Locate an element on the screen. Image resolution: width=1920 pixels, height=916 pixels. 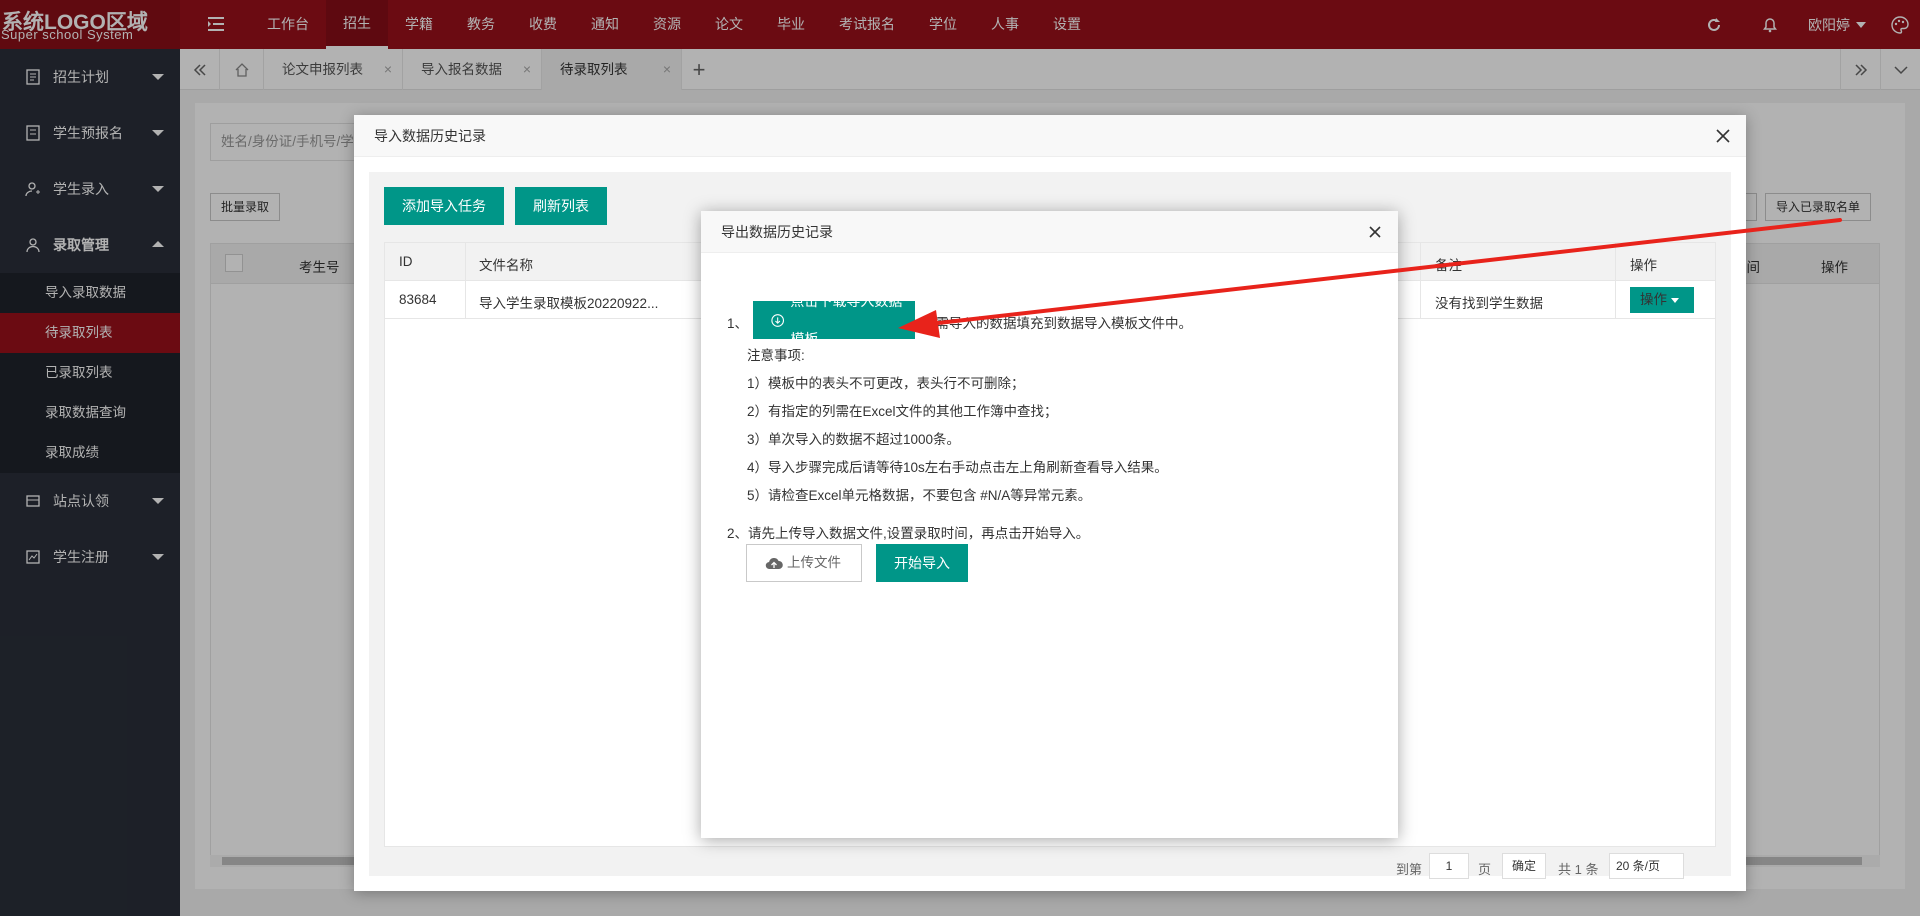
note-item: 2）有指定的列需在Excel文件的其他工作簿中查找； is located at coordinates (902, 411).